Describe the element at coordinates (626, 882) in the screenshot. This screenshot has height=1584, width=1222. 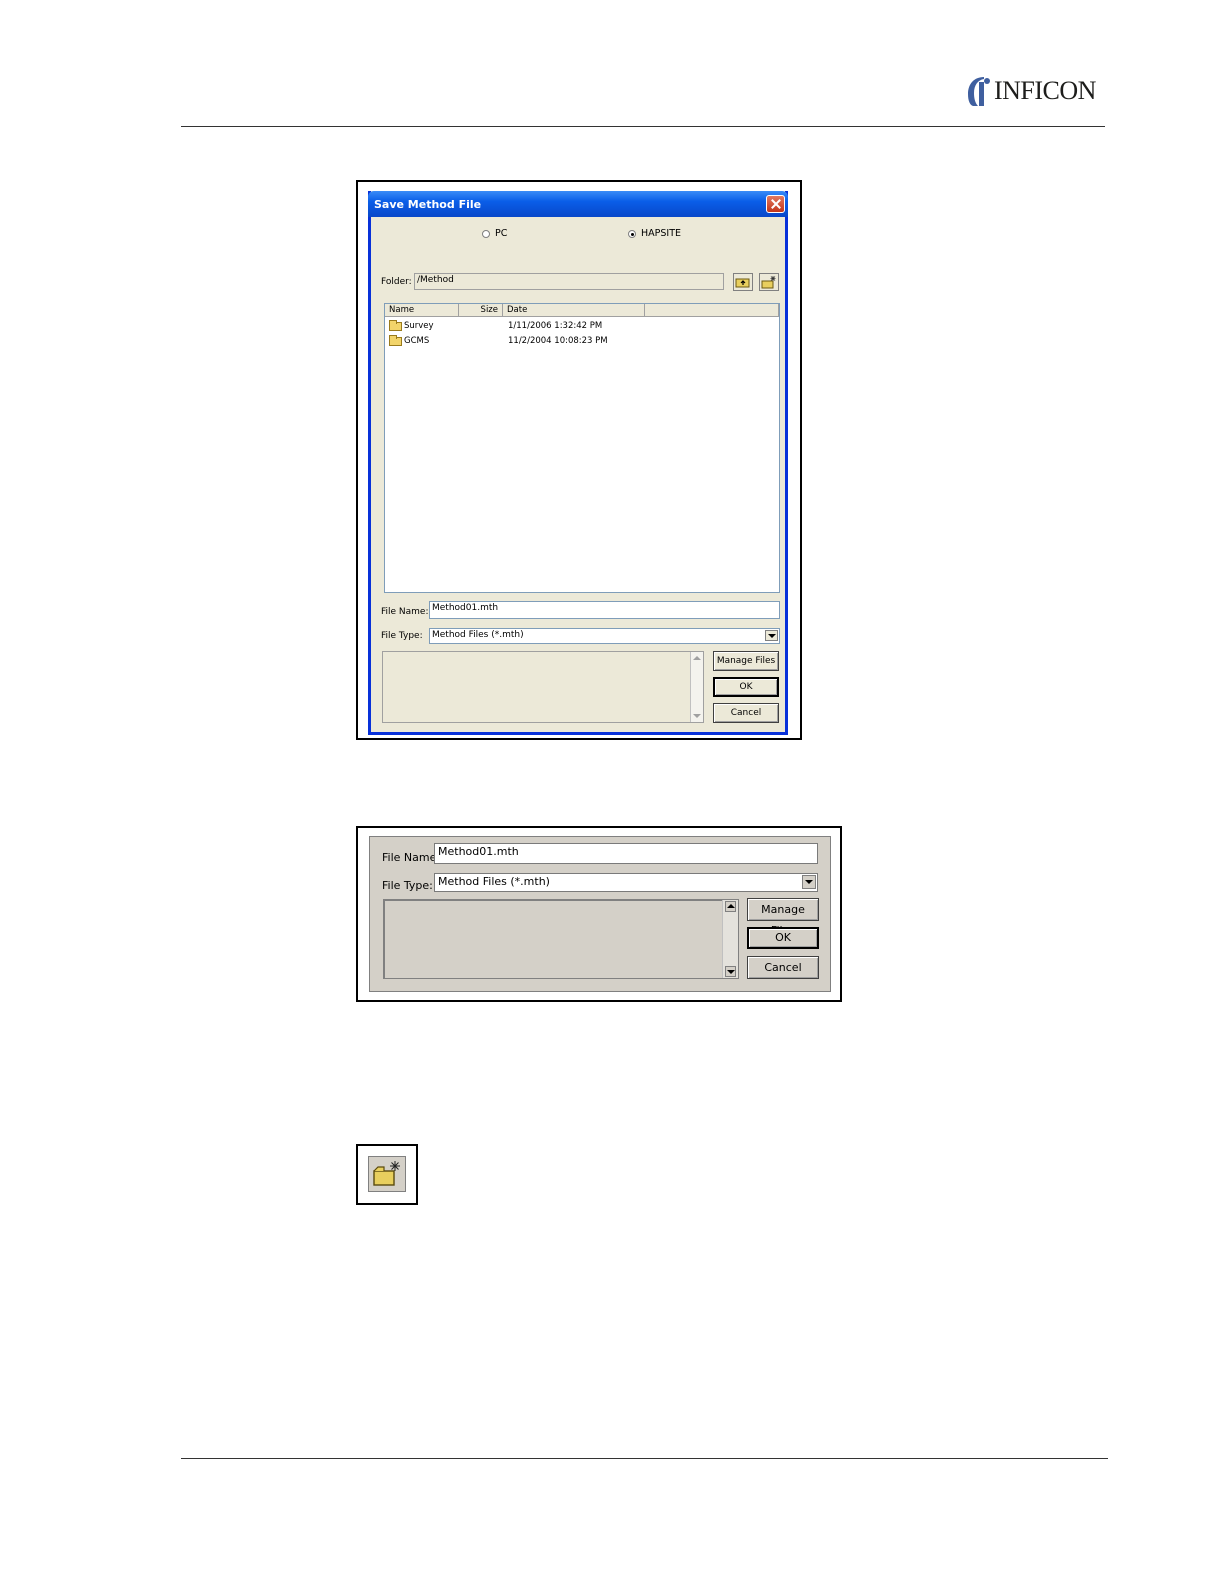
I see `zoom-file-type-select: Method Files (*.mth)` at that location.